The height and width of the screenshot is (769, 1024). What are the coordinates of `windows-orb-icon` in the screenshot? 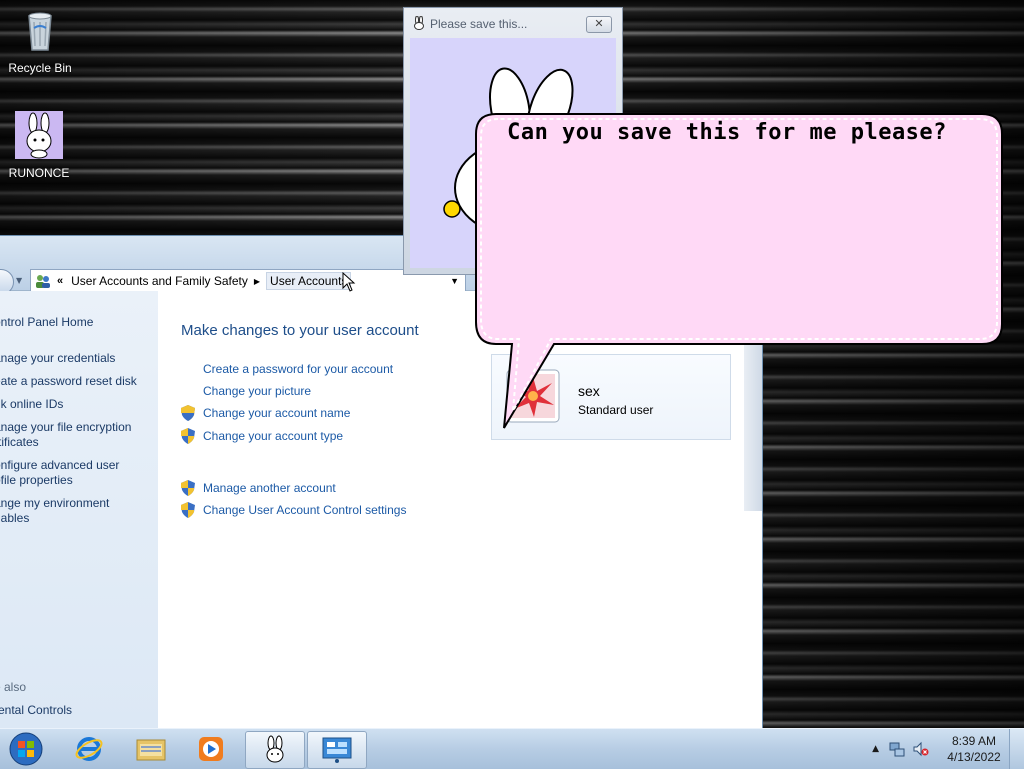 It's located at (26, 749).